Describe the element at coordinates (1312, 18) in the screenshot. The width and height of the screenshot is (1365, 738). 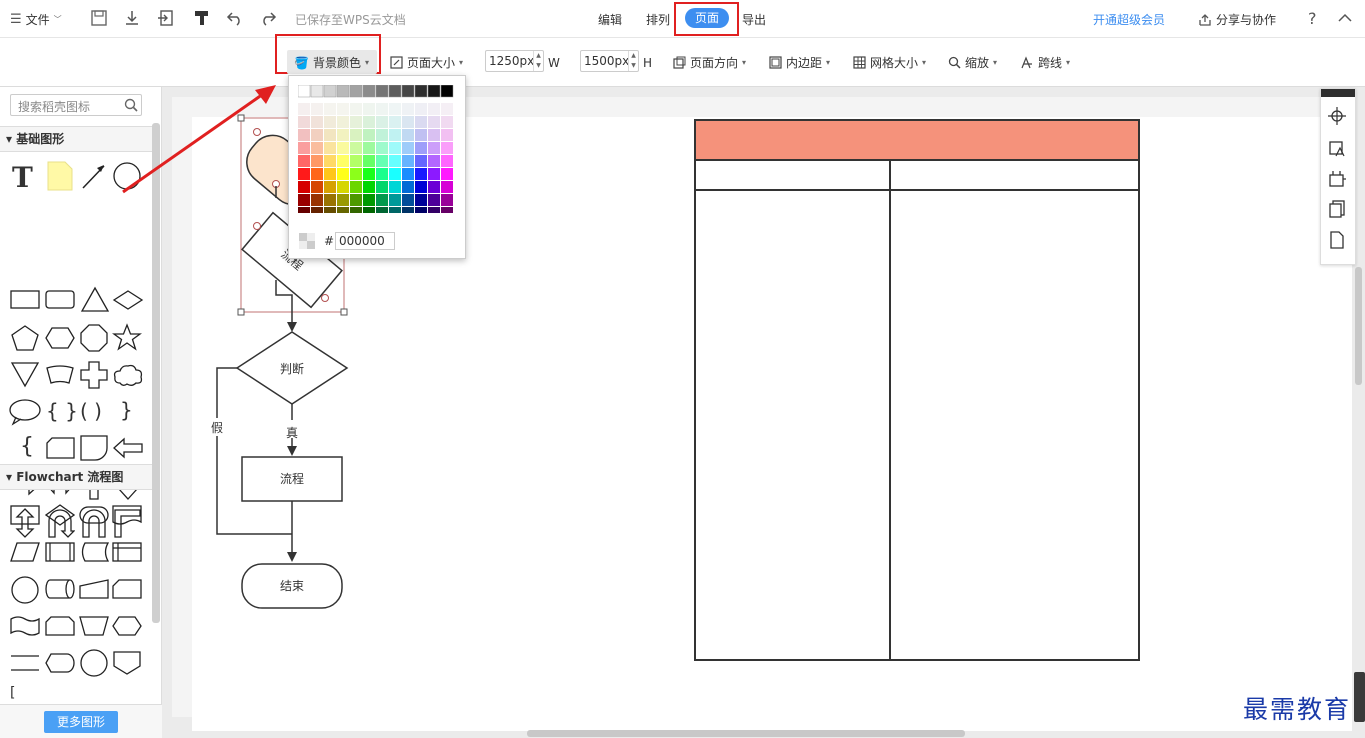
I see `help-icon: ?` at that location.